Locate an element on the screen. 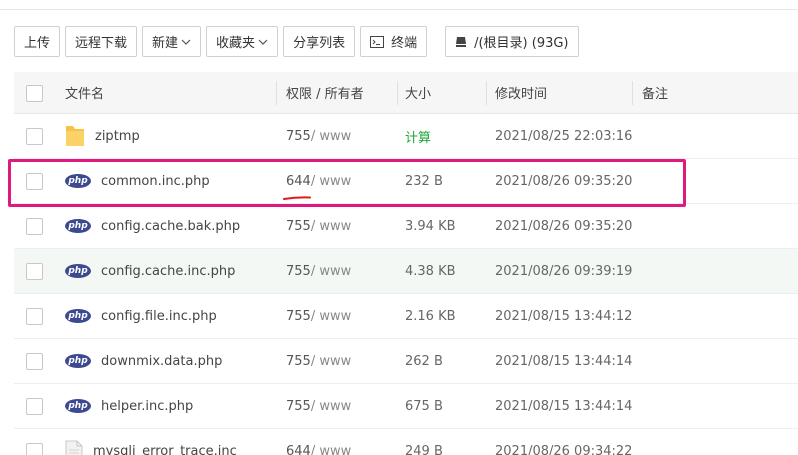  terminal-icon is located at coordinates (377, 41).